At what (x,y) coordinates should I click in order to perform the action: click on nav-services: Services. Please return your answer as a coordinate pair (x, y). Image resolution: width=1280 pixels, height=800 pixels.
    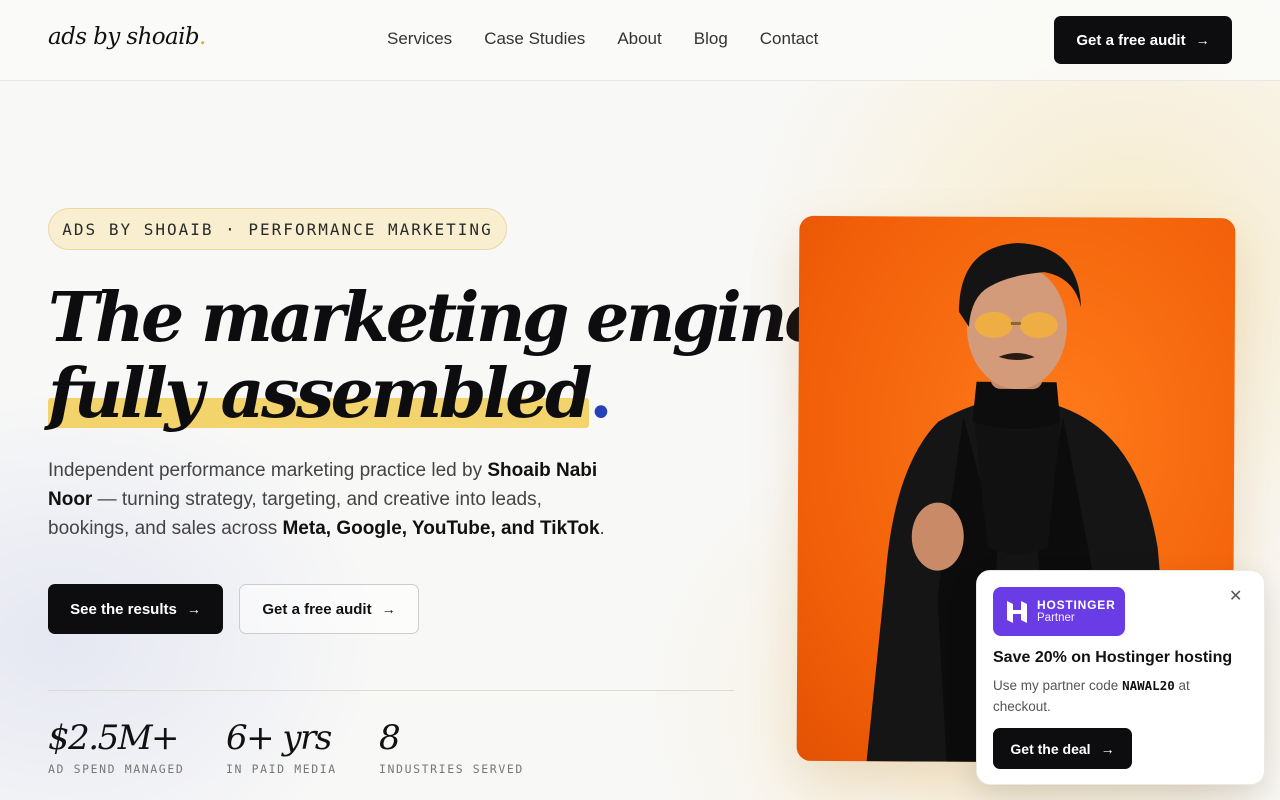
    Looking at the image, I should click on (419, 39).